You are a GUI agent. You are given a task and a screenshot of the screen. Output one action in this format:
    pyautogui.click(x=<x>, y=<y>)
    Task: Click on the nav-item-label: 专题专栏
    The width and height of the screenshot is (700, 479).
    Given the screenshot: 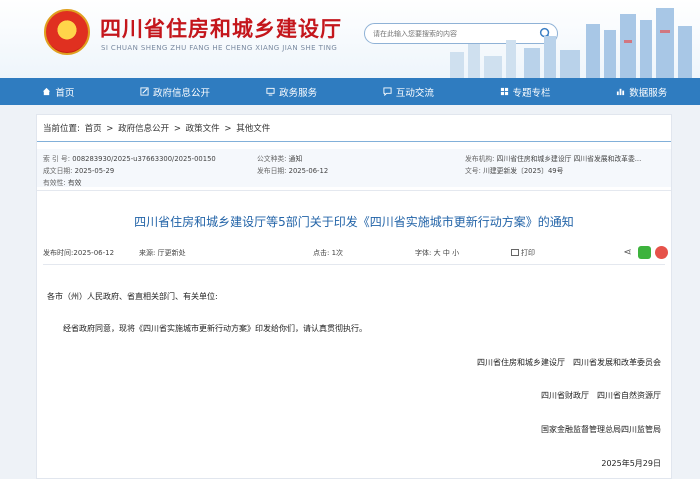 What is the action you would take?
    pyautogui.click(x=531, y=93)
    